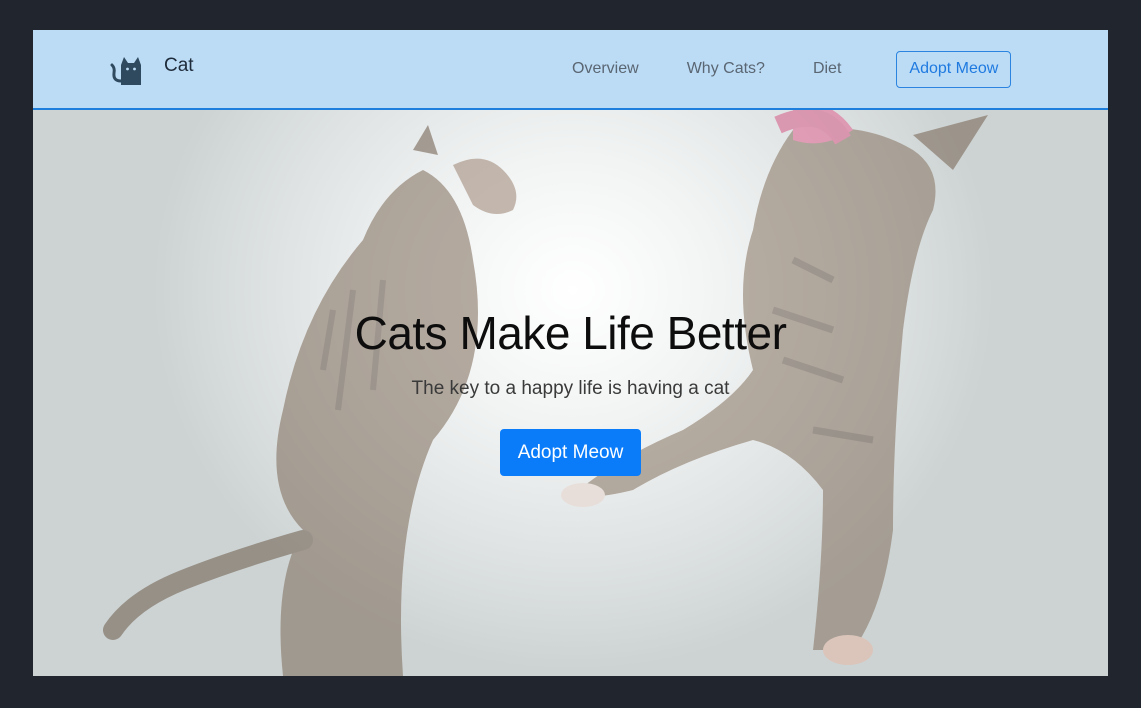 The image size is (1141, 708). Describe the element at coordinates (605, 69) in the screenshot. I see `nav-link-overview: Overview` at that location.